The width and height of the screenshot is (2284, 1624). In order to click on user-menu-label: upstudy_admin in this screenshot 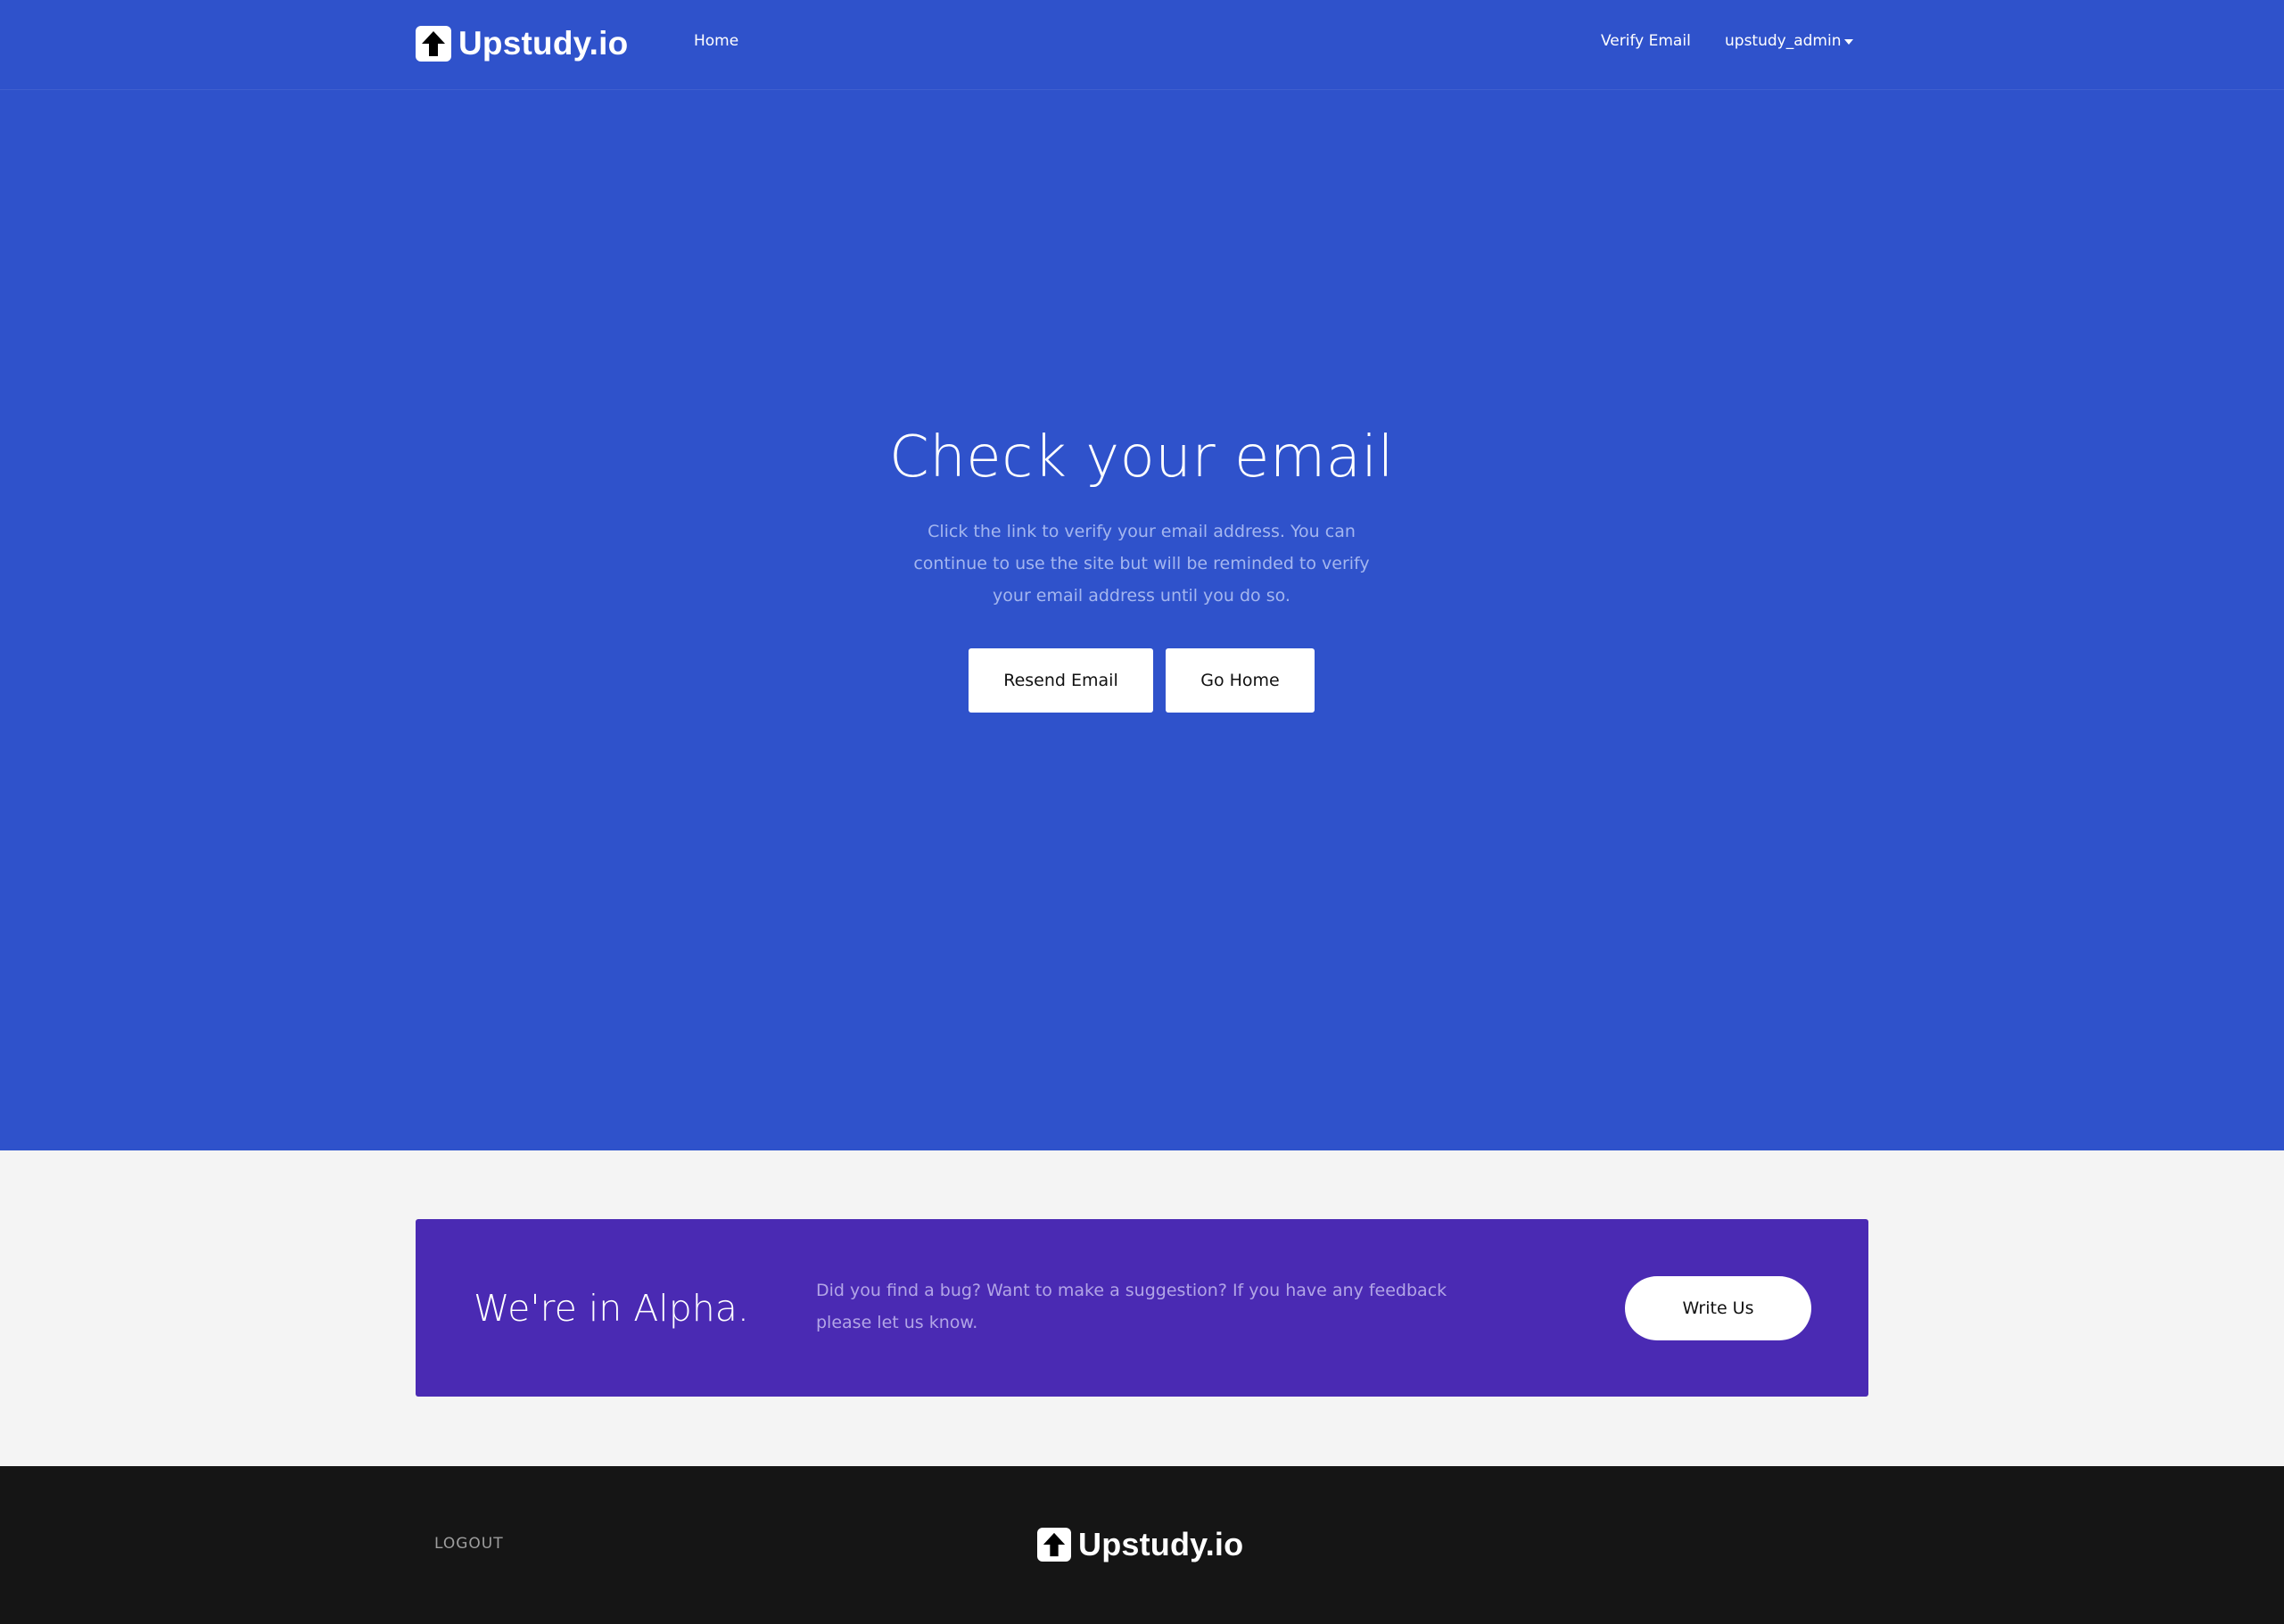, I will do `click(1784, 41)`.